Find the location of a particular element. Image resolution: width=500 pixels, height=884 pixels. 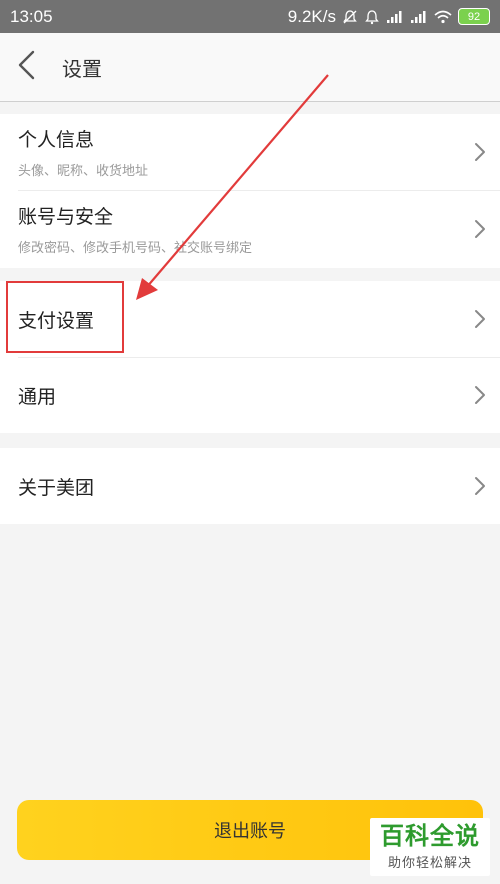

settings-item-about: 关于美团 is located at coordinates (250, 486).